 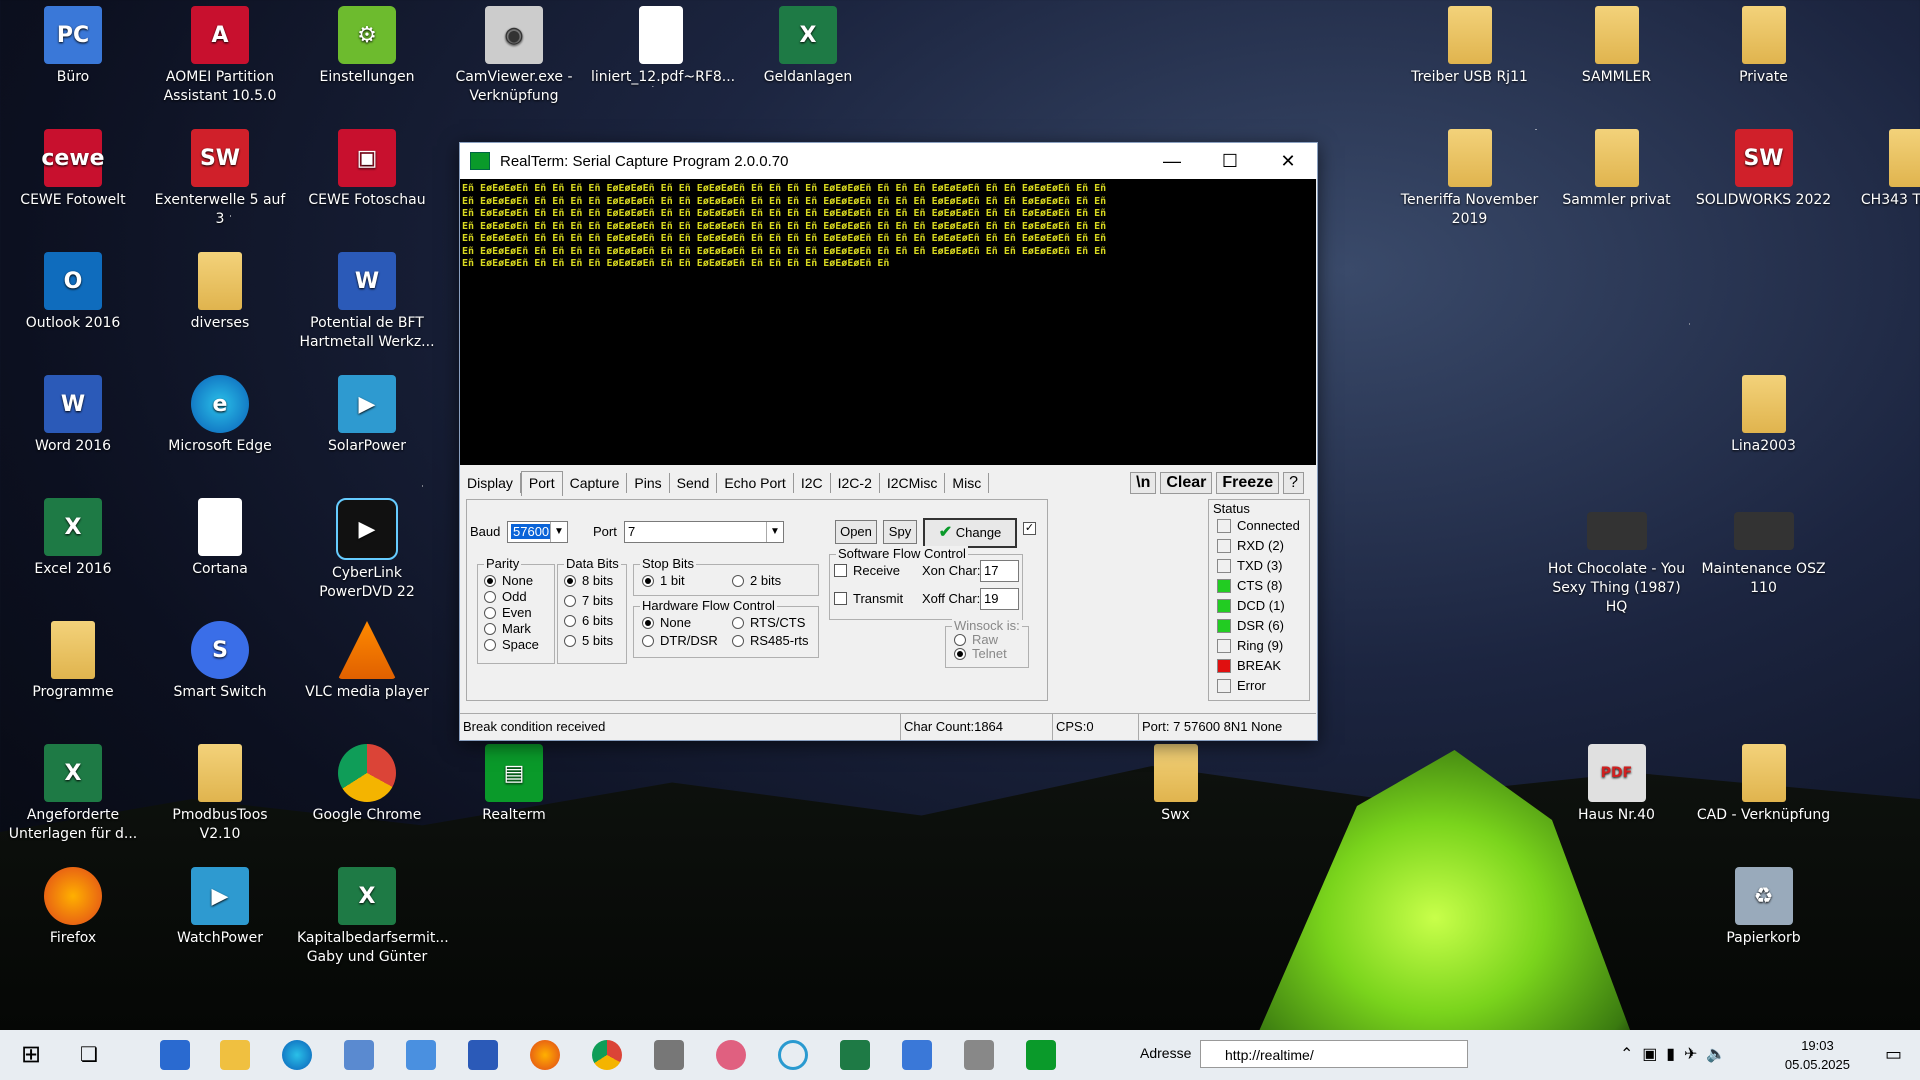 I want to click on winsock-option: Raw, so click(x=976, y=639).